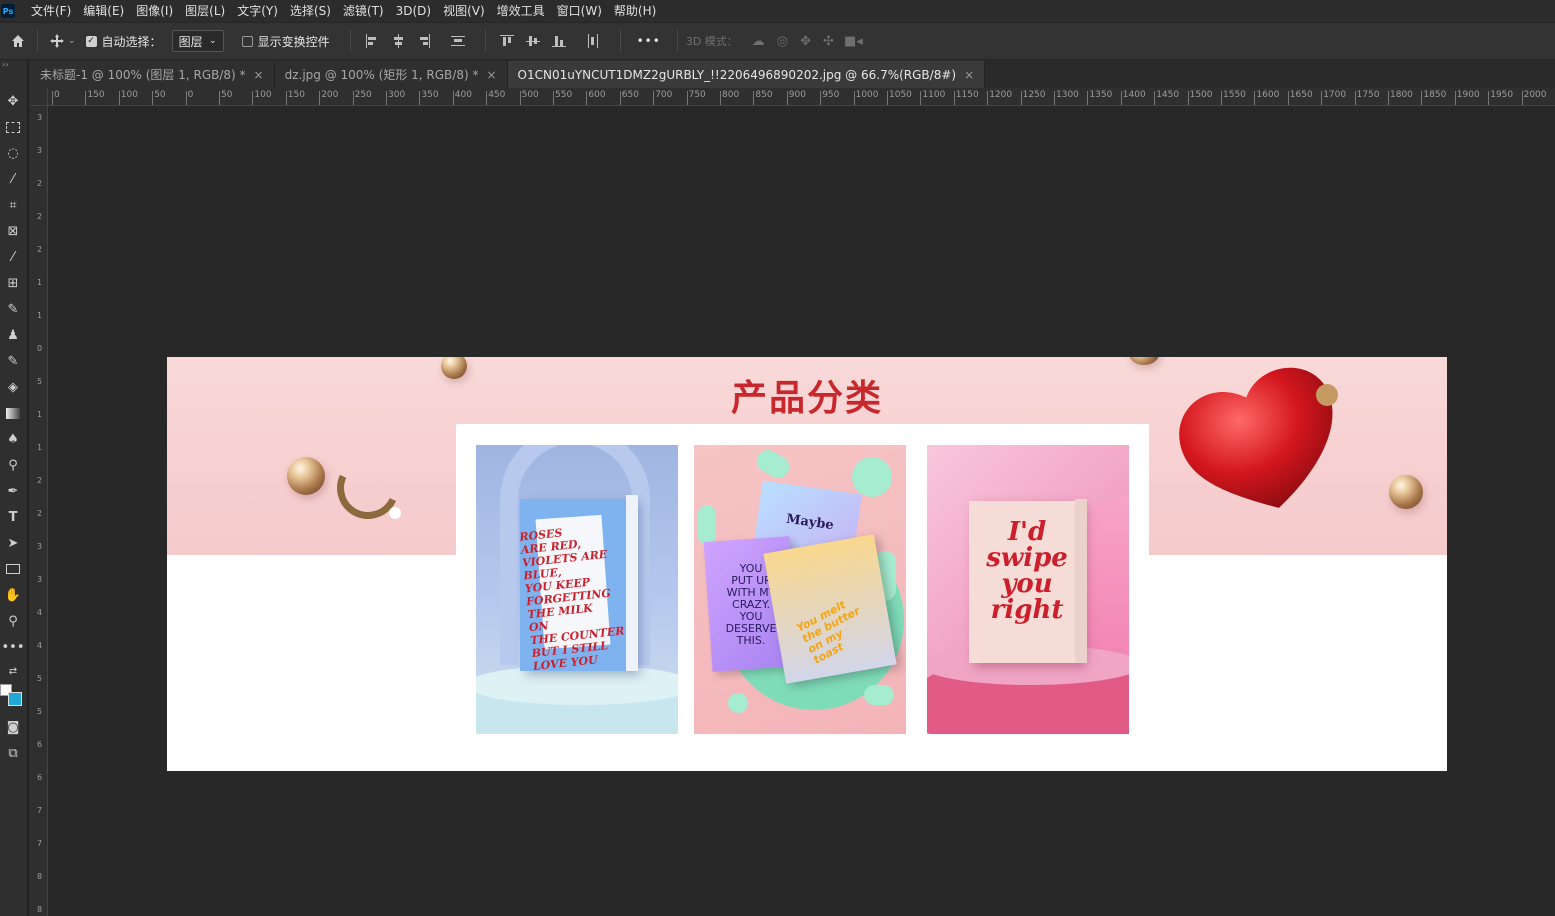 Image resolution: width=1555 pixels, height=916 pixels. What do you see at coordinates (13, 127) in the screenshot?
I see `marquee-tool-icon` at bounding box center [13, 127].